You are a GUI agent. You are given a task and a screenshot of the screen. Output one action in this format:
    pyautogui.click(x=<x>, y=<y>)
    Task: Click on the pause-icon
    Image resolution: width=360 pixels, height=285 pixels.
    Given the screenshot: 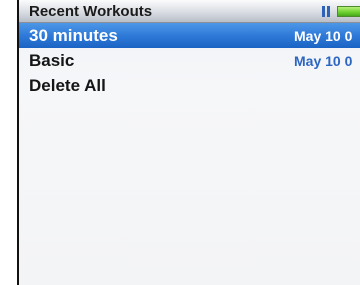 What is the action you would take?
    pyautogui.click(x=326, y=11)
    